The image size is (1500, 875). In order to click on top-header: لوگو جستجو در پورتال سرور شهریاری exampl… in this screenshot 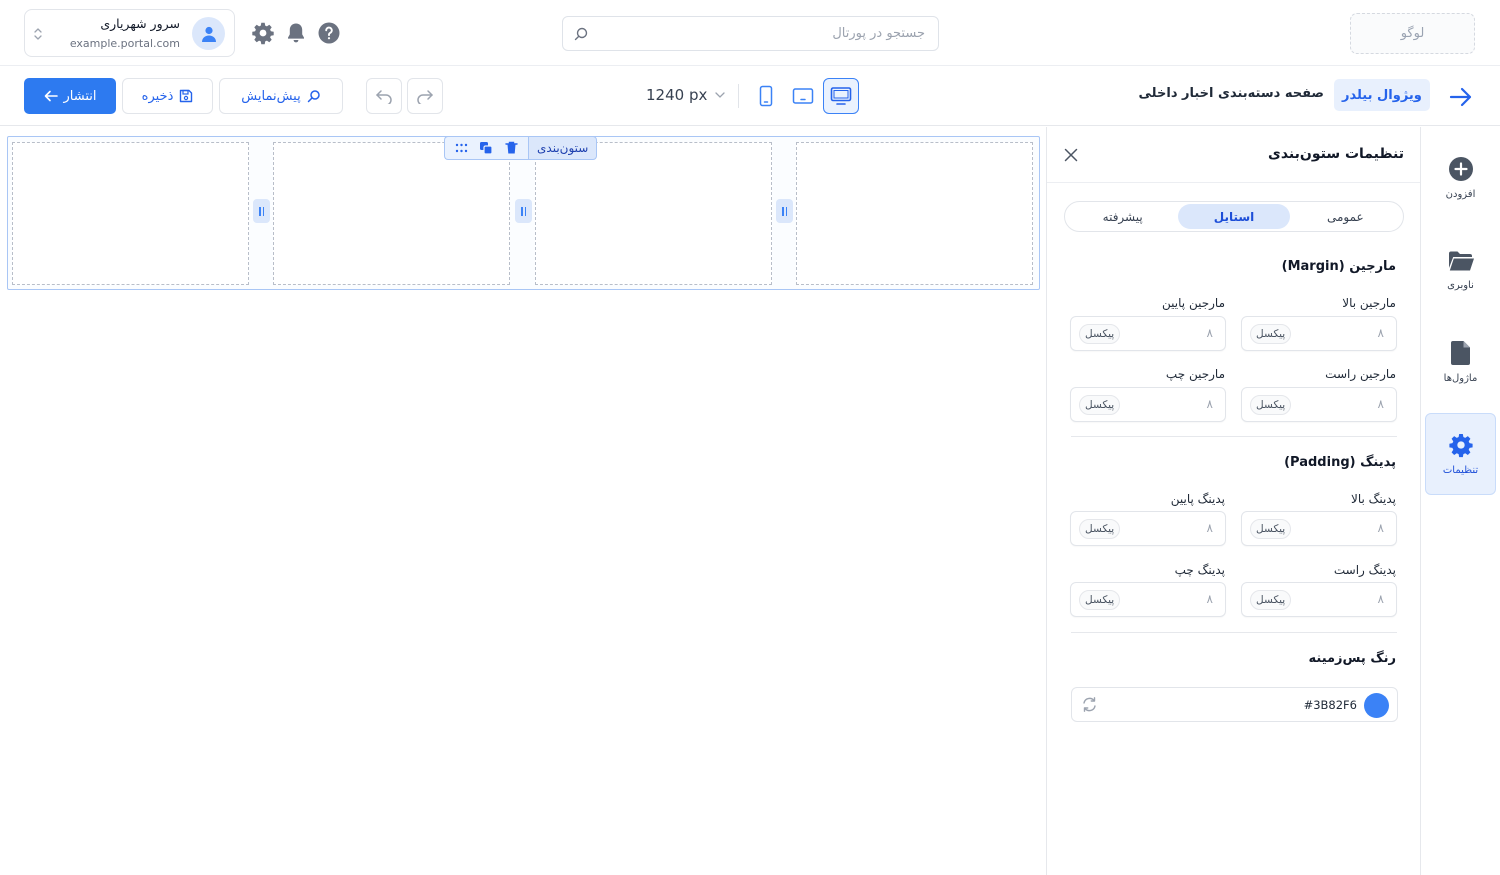, I will do `click(750, 33)`.